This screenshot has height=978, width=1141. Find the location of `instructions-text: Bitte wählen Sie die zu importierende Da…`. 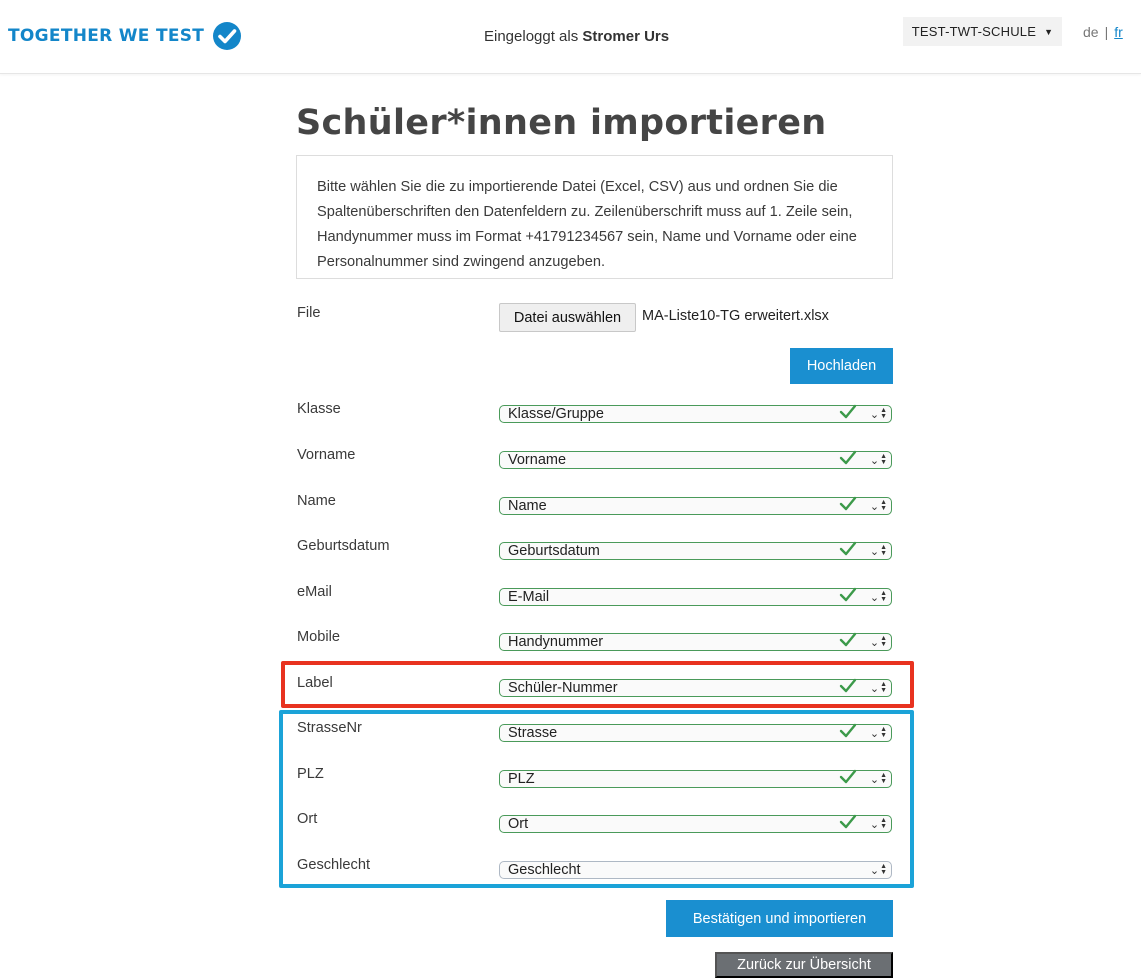

instructions-text: Bitte wählen Sie die zu importierende Da… is located at coordinates (587, 224).